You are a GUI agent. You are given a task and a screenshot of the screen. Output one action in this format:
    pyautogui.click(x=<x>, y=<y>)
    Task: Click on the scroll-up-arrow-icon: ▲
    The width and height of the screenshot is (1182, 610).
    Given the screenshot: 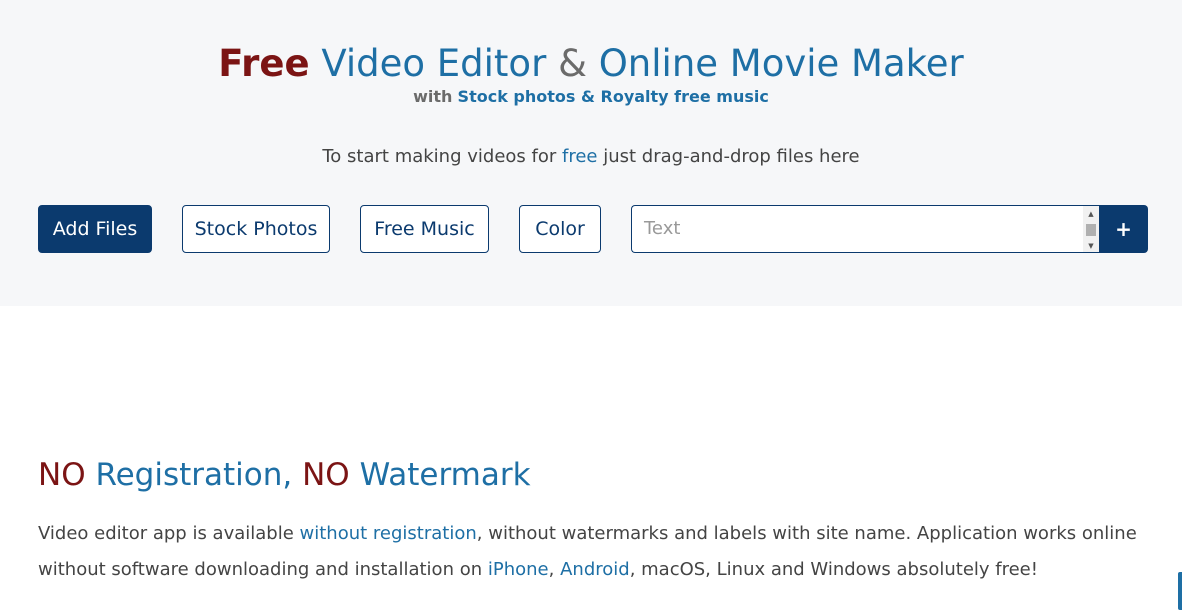 What is the action you would take?
    pyautogui.click(x=1091, y=214)
    